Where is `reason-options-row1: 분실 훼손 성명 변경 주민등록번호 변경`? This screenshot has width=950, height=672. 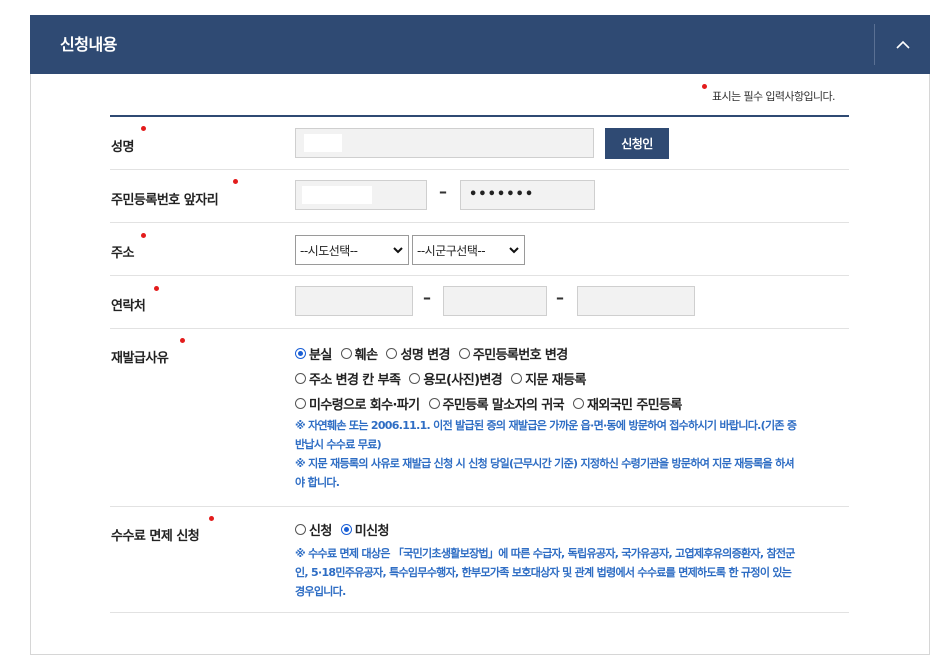
reason-options-row1: 분실 훼손 성명 변경 주민등록번호 변경 is located at coordinates (436, 353).